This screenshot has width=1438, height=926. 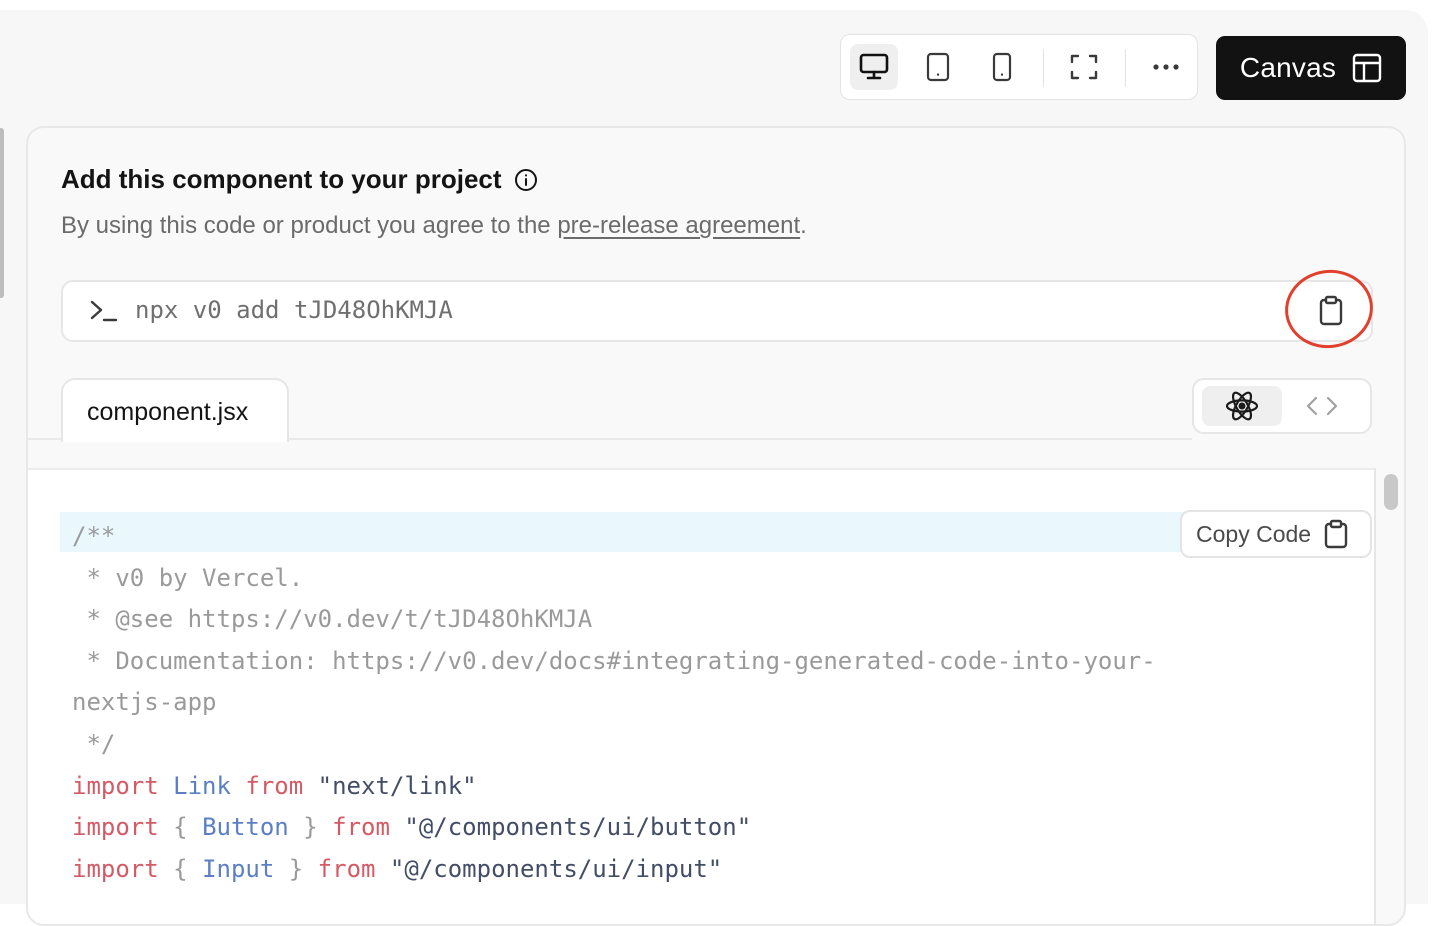 I want to click on card-title: Add this component to your project, so click(x=299, y=179).